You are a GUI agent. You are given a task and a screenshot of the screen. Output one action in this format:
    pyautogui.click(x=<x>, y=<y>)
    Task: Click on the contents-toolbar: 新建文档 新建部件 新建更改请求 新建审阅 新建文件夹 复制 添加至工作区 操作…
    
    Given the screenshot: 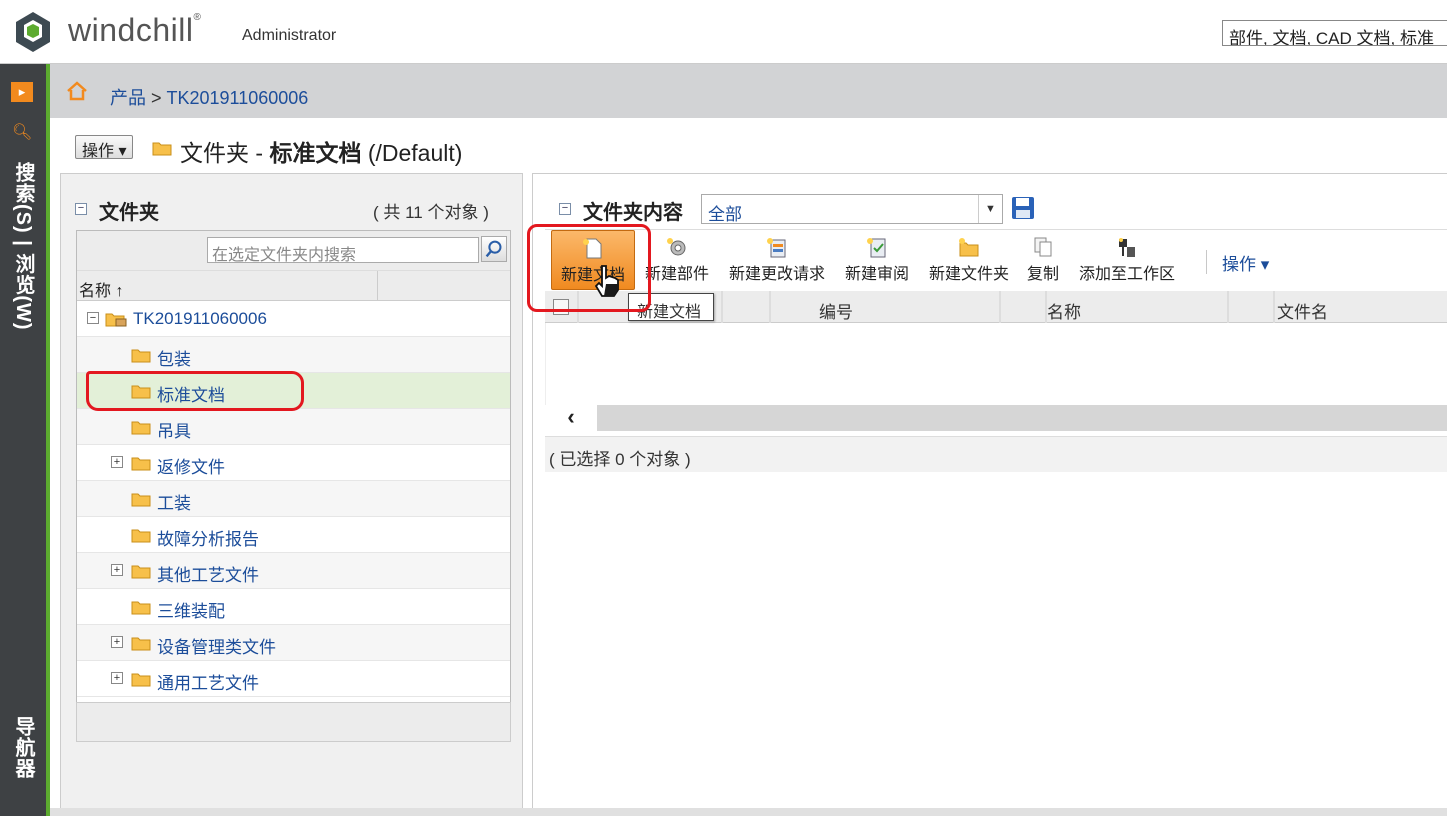 What is the action you would take?
    pyautogui.click(x=996, y=260)
    